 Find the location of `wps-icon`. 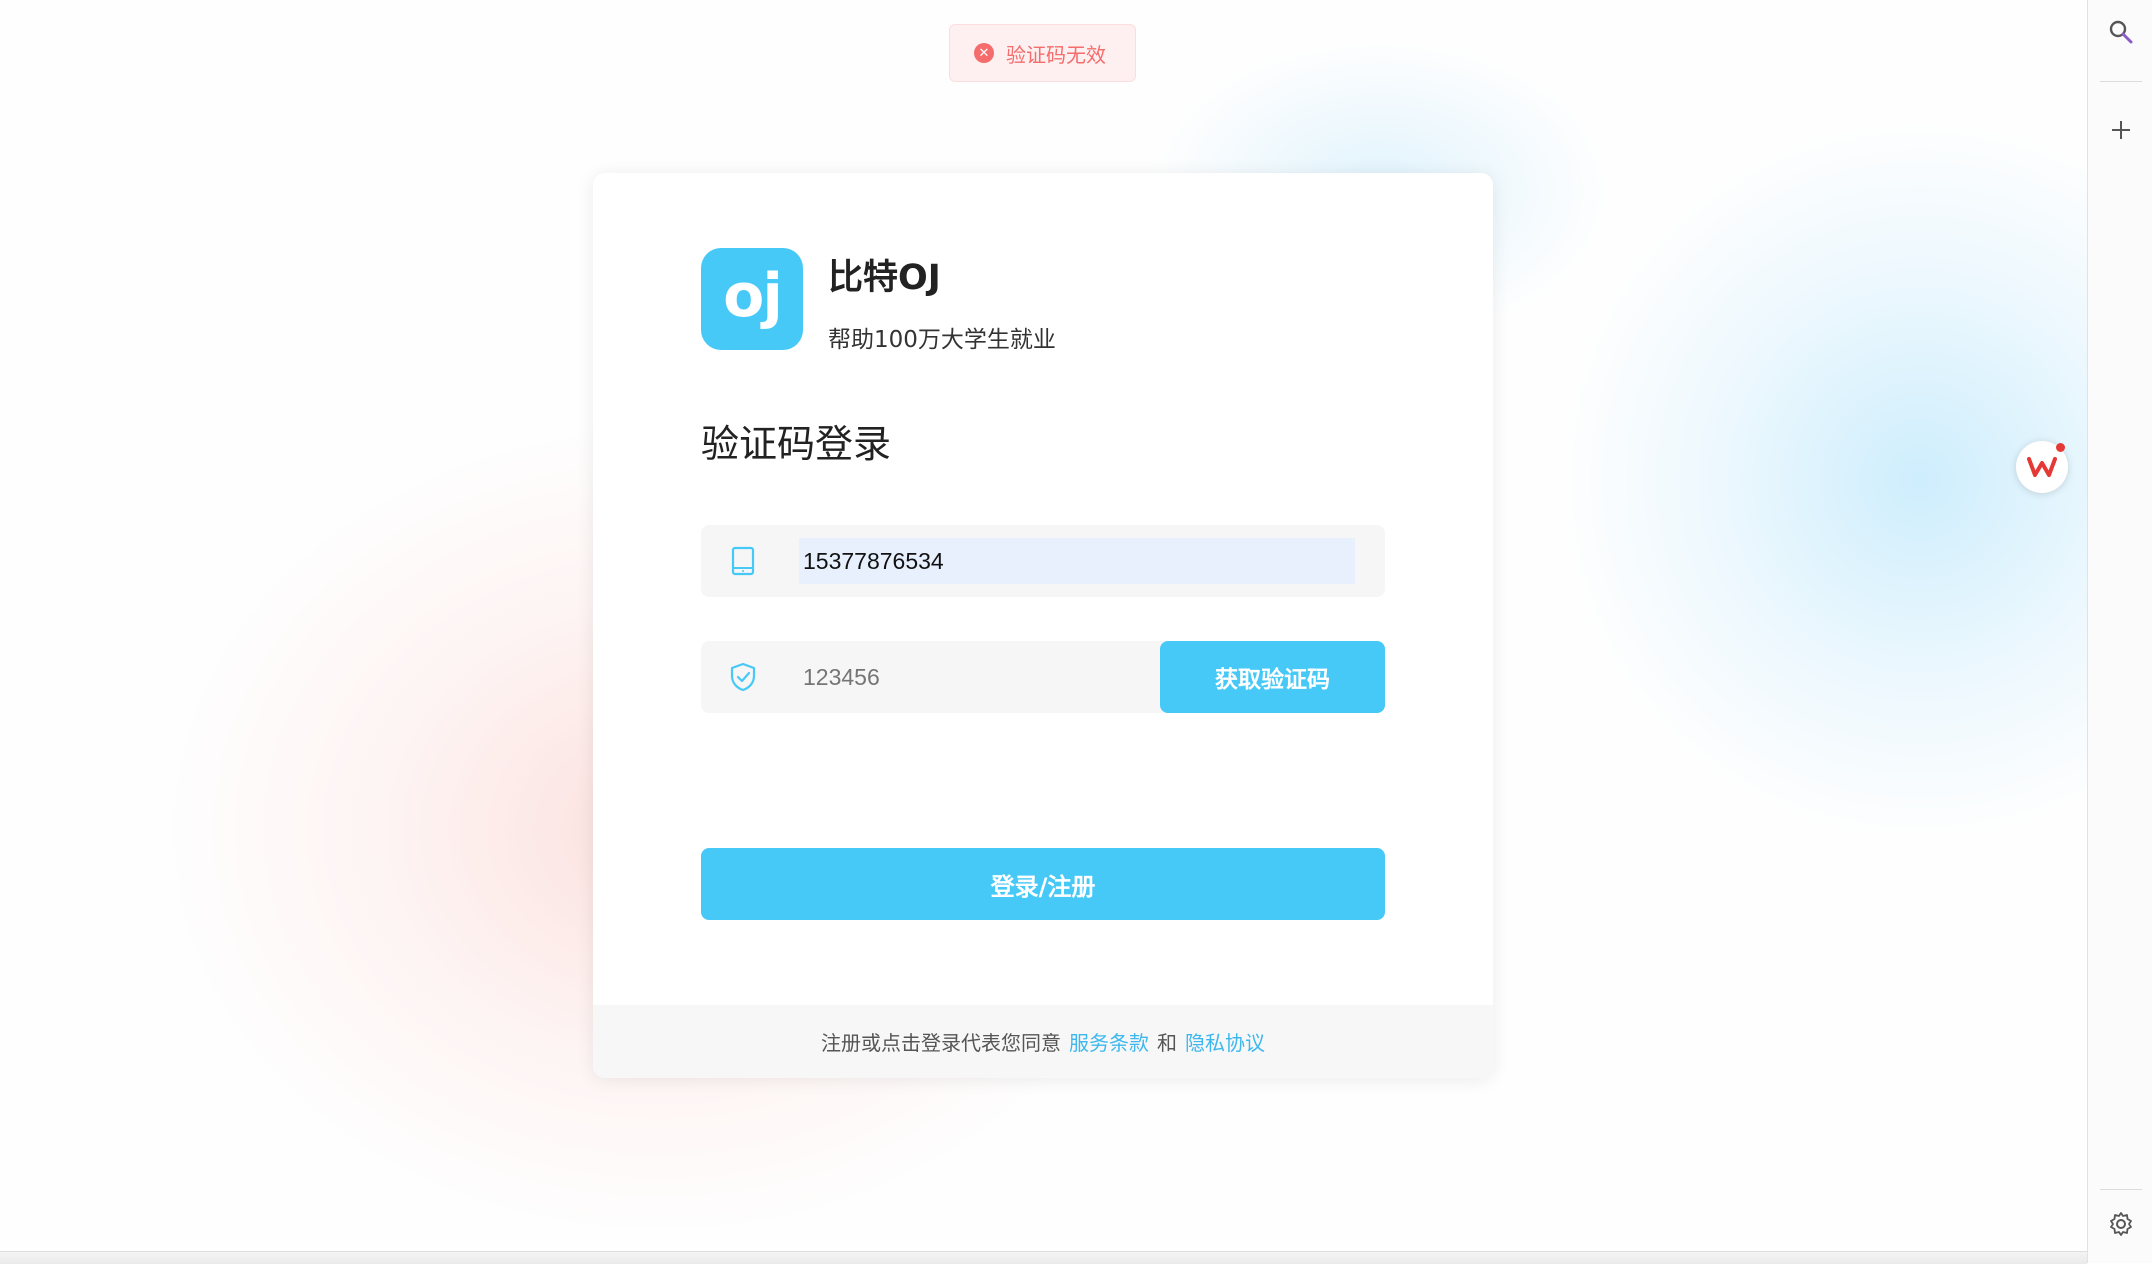

wps-icon is located at coordinates (2042, 467).